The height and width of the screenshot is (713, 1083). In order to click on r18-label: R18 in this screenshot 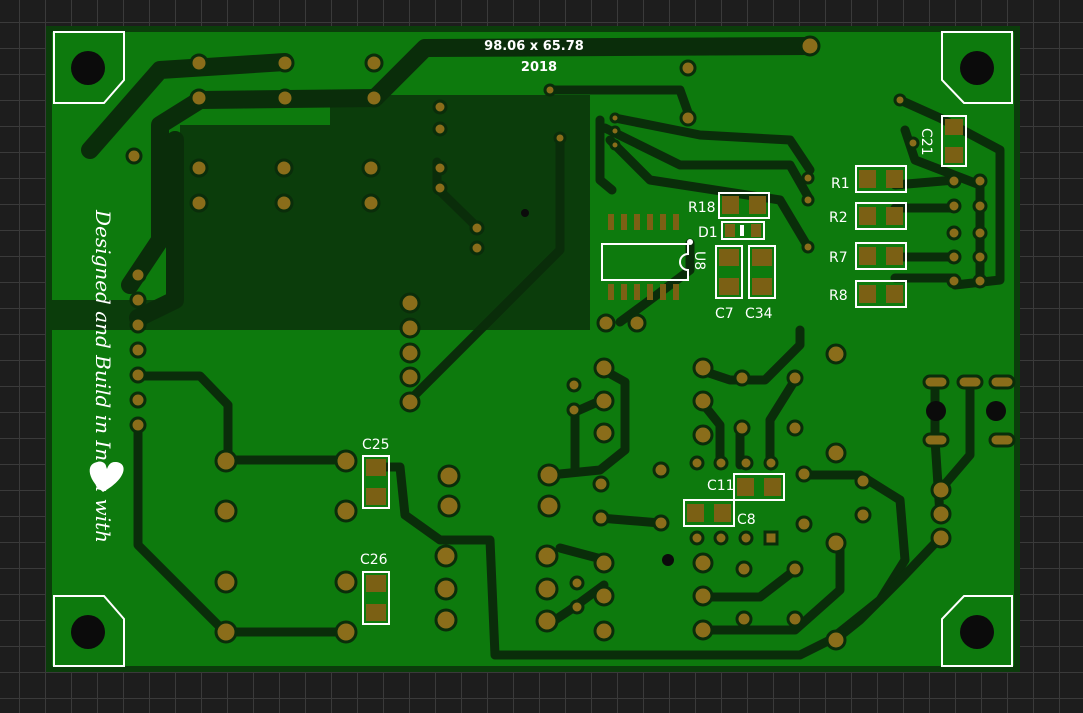, I will do `click(702, 208)`.